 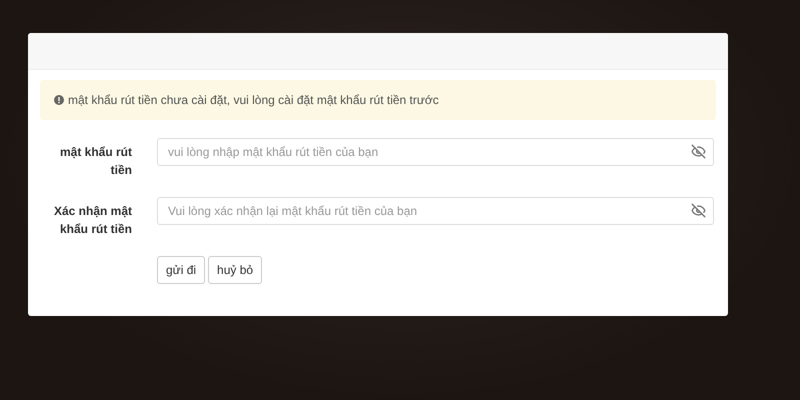 I want to click on cancel-button: huỷ bỏ, so click(x=235, y=270).